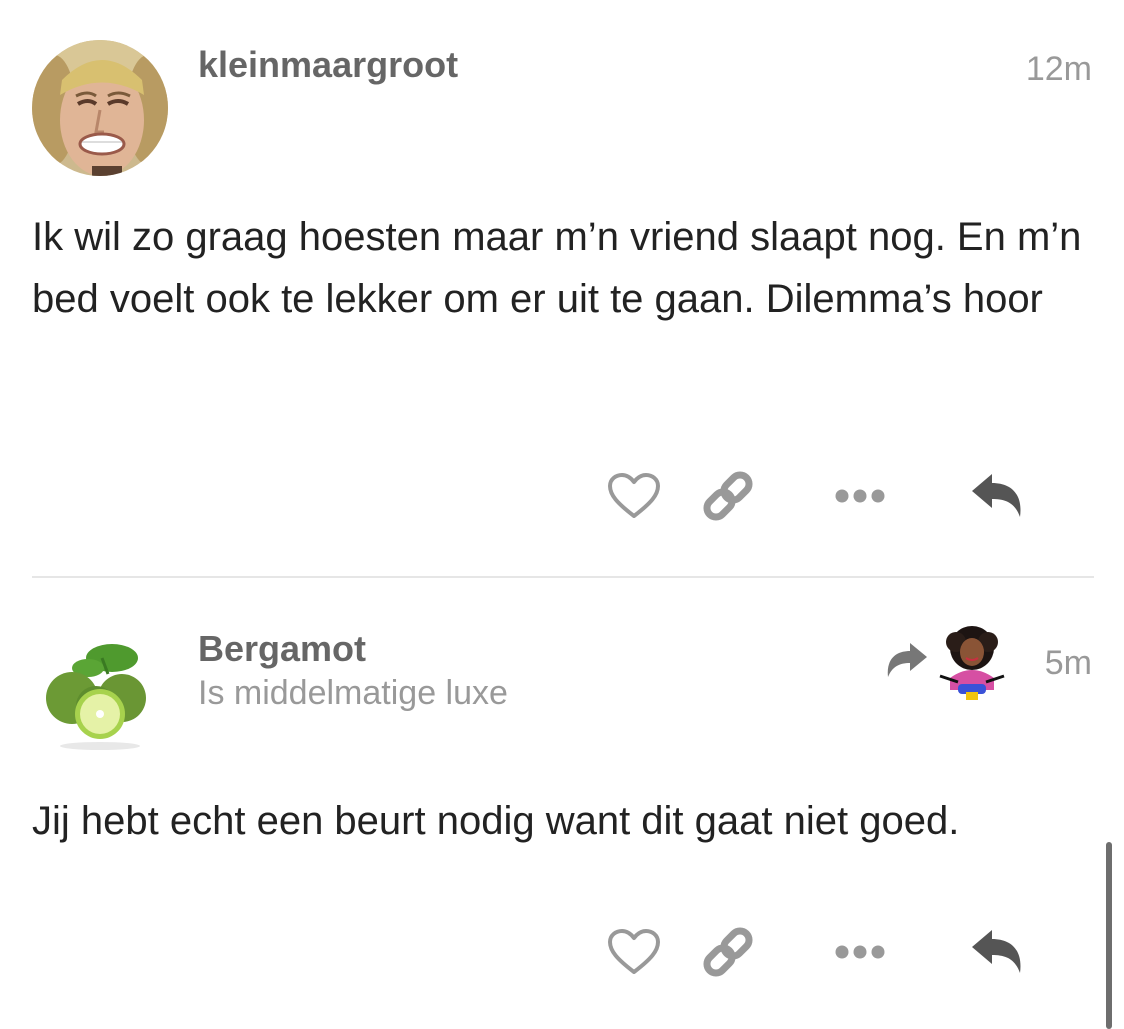  Describe the element at coordinates (907, 660) in the screenshot. I see `reblog-arrow-icon` at that location.